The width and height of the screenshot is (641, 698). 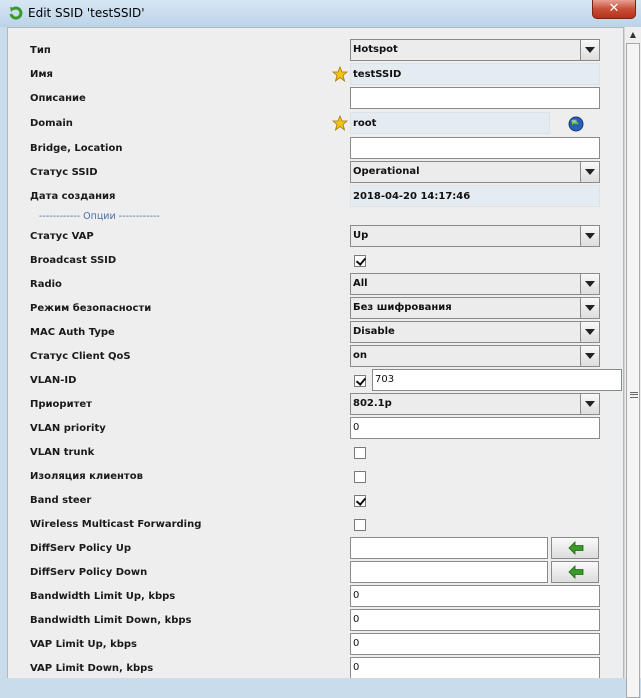 What do you see at coordinates (450, 123) in the screenshot?
I see `domain-field: root` at bounding box center [450, 123].